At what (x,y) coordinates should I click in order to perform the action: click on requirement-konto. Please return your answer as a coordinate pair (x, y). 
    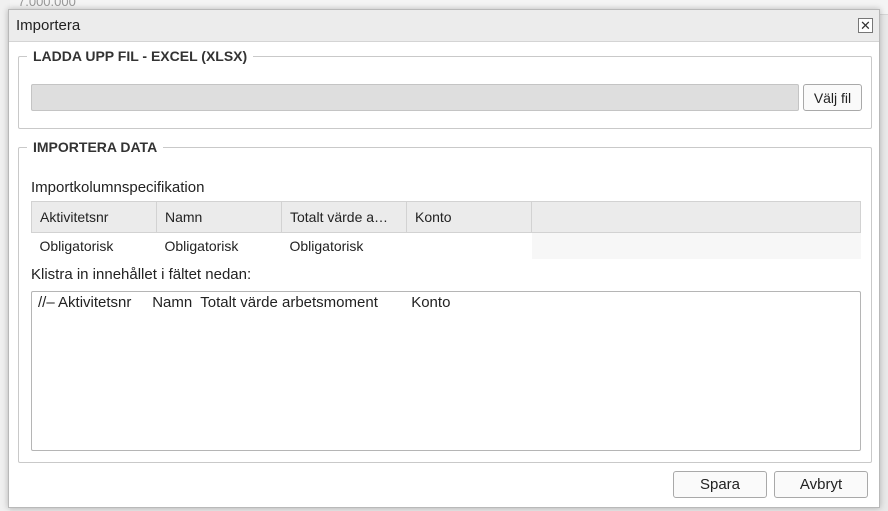
    Looking at the image, I should click on (469, 245).